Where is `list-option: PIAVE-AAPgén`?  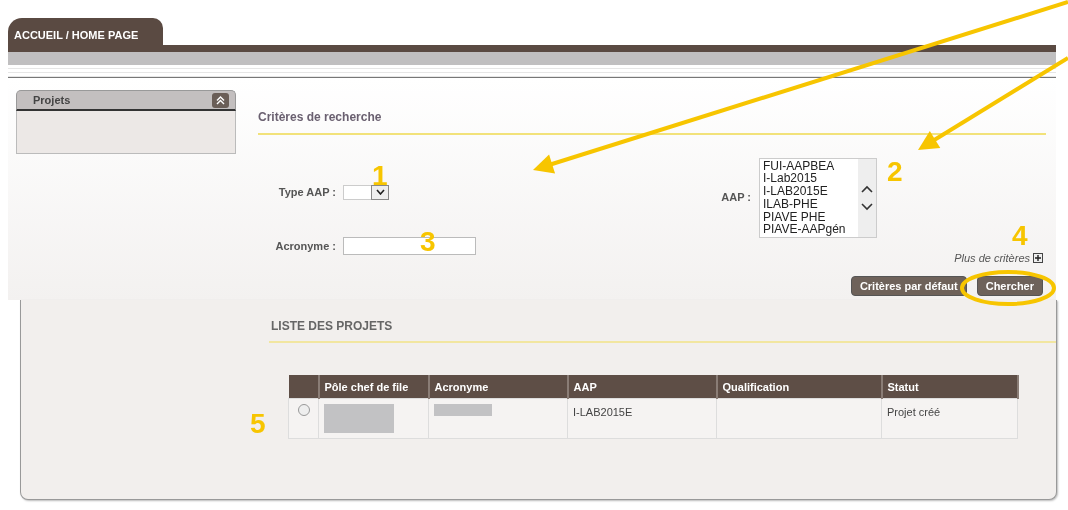
list-option: PIAVE-AAPgén is located at coordinates (810, 230).